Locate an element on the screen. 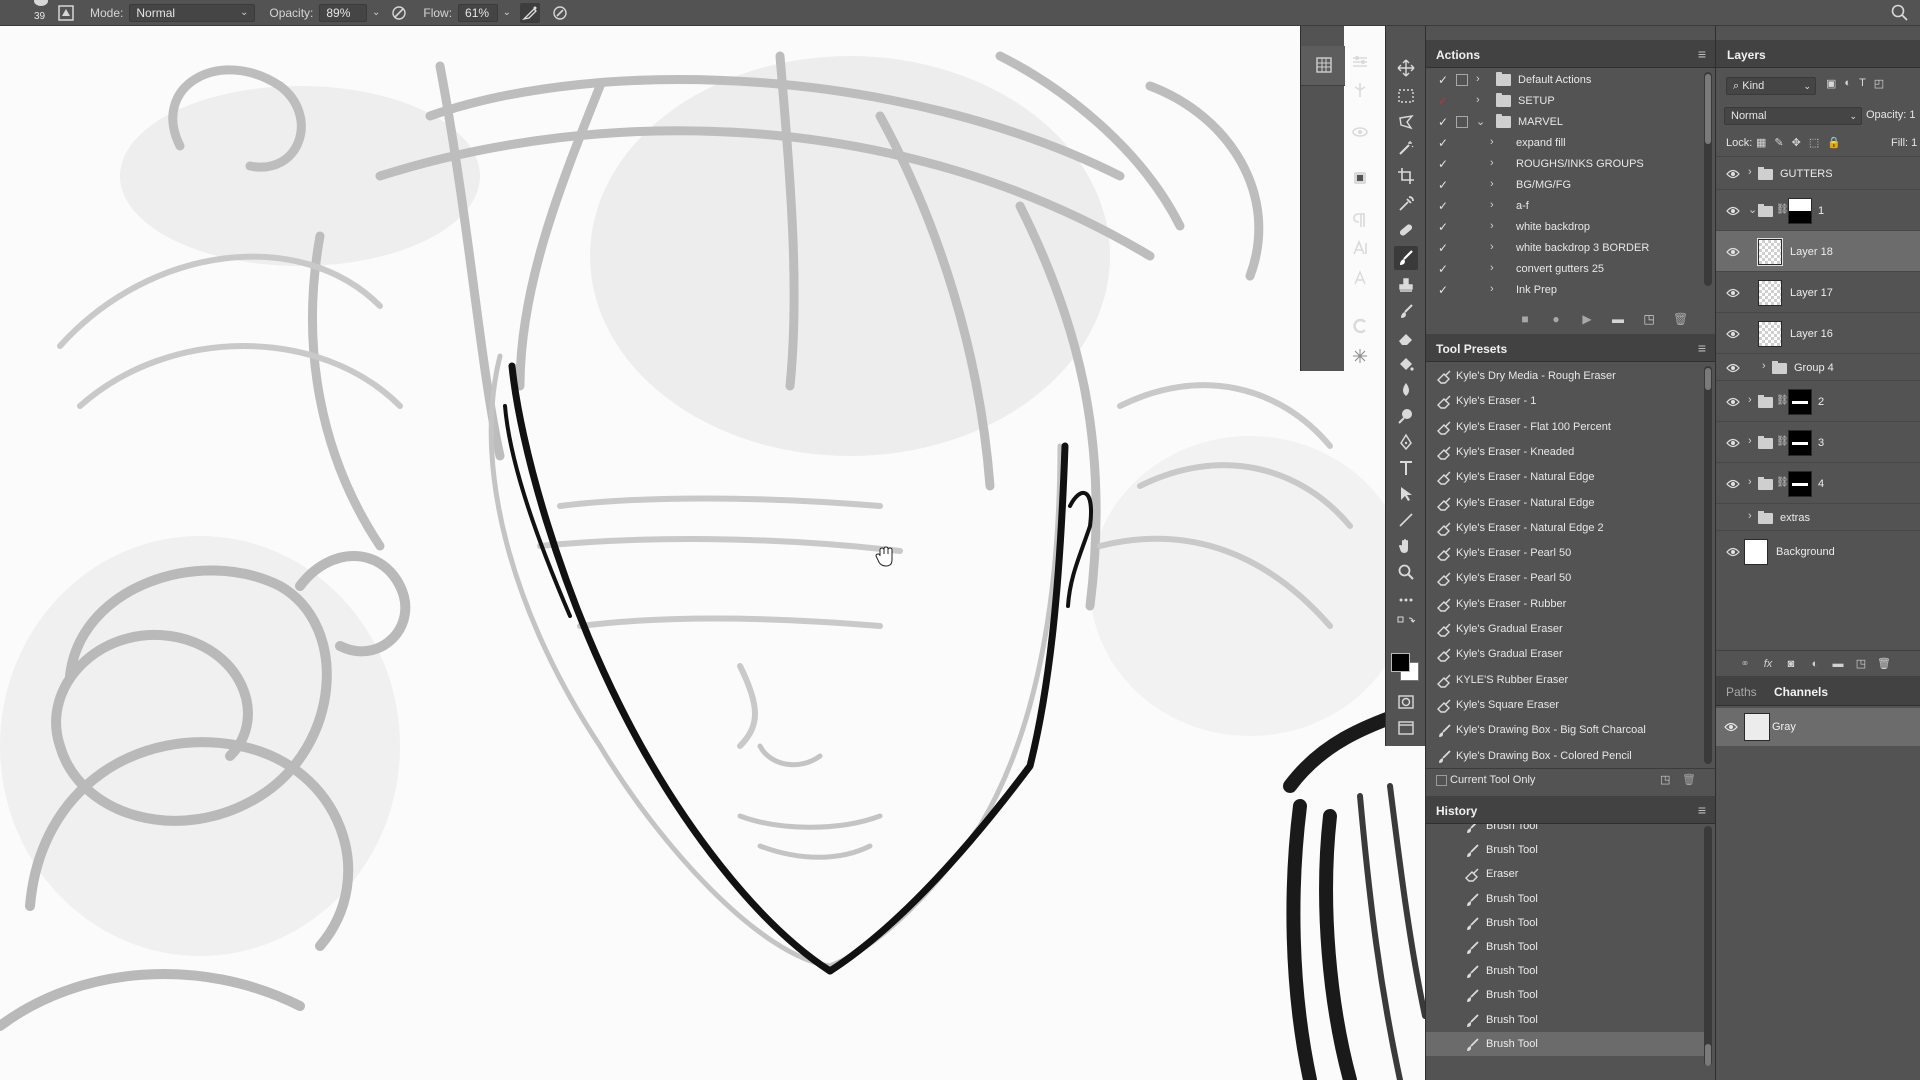  chevron-down-icon: ⌄ is located at coordinates (1480, 121).